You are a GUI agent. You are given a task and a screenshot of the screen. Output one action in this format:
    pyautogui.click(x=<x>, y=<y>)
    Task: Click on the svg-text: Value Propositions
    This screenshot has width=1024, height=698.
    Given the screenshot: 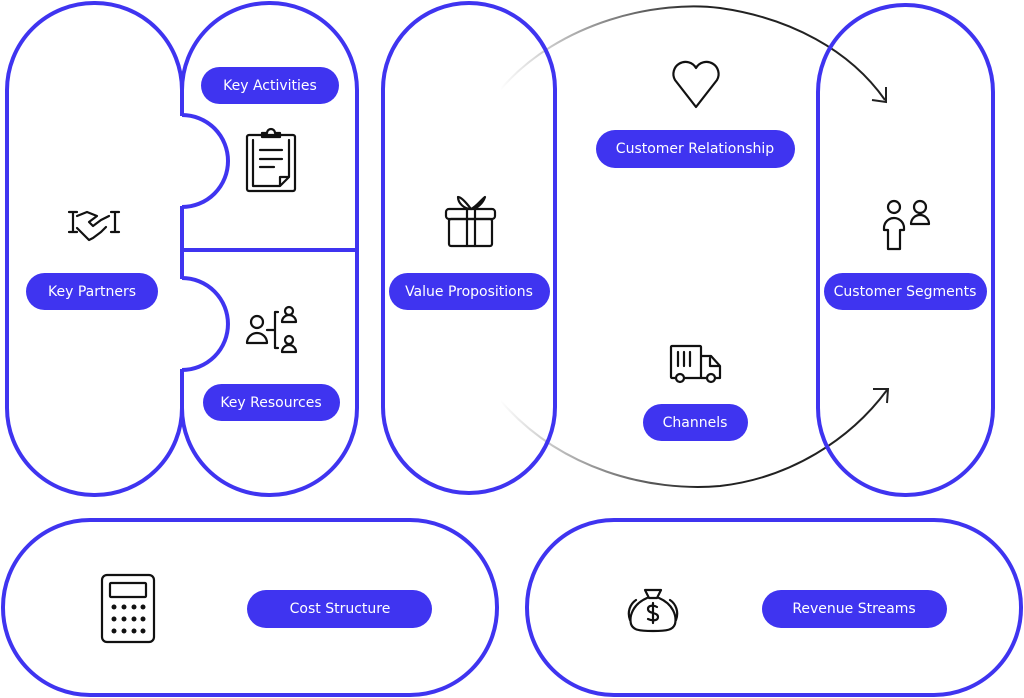 What is the action you would take?
    pyautogui.click(x=469, y=292)
    